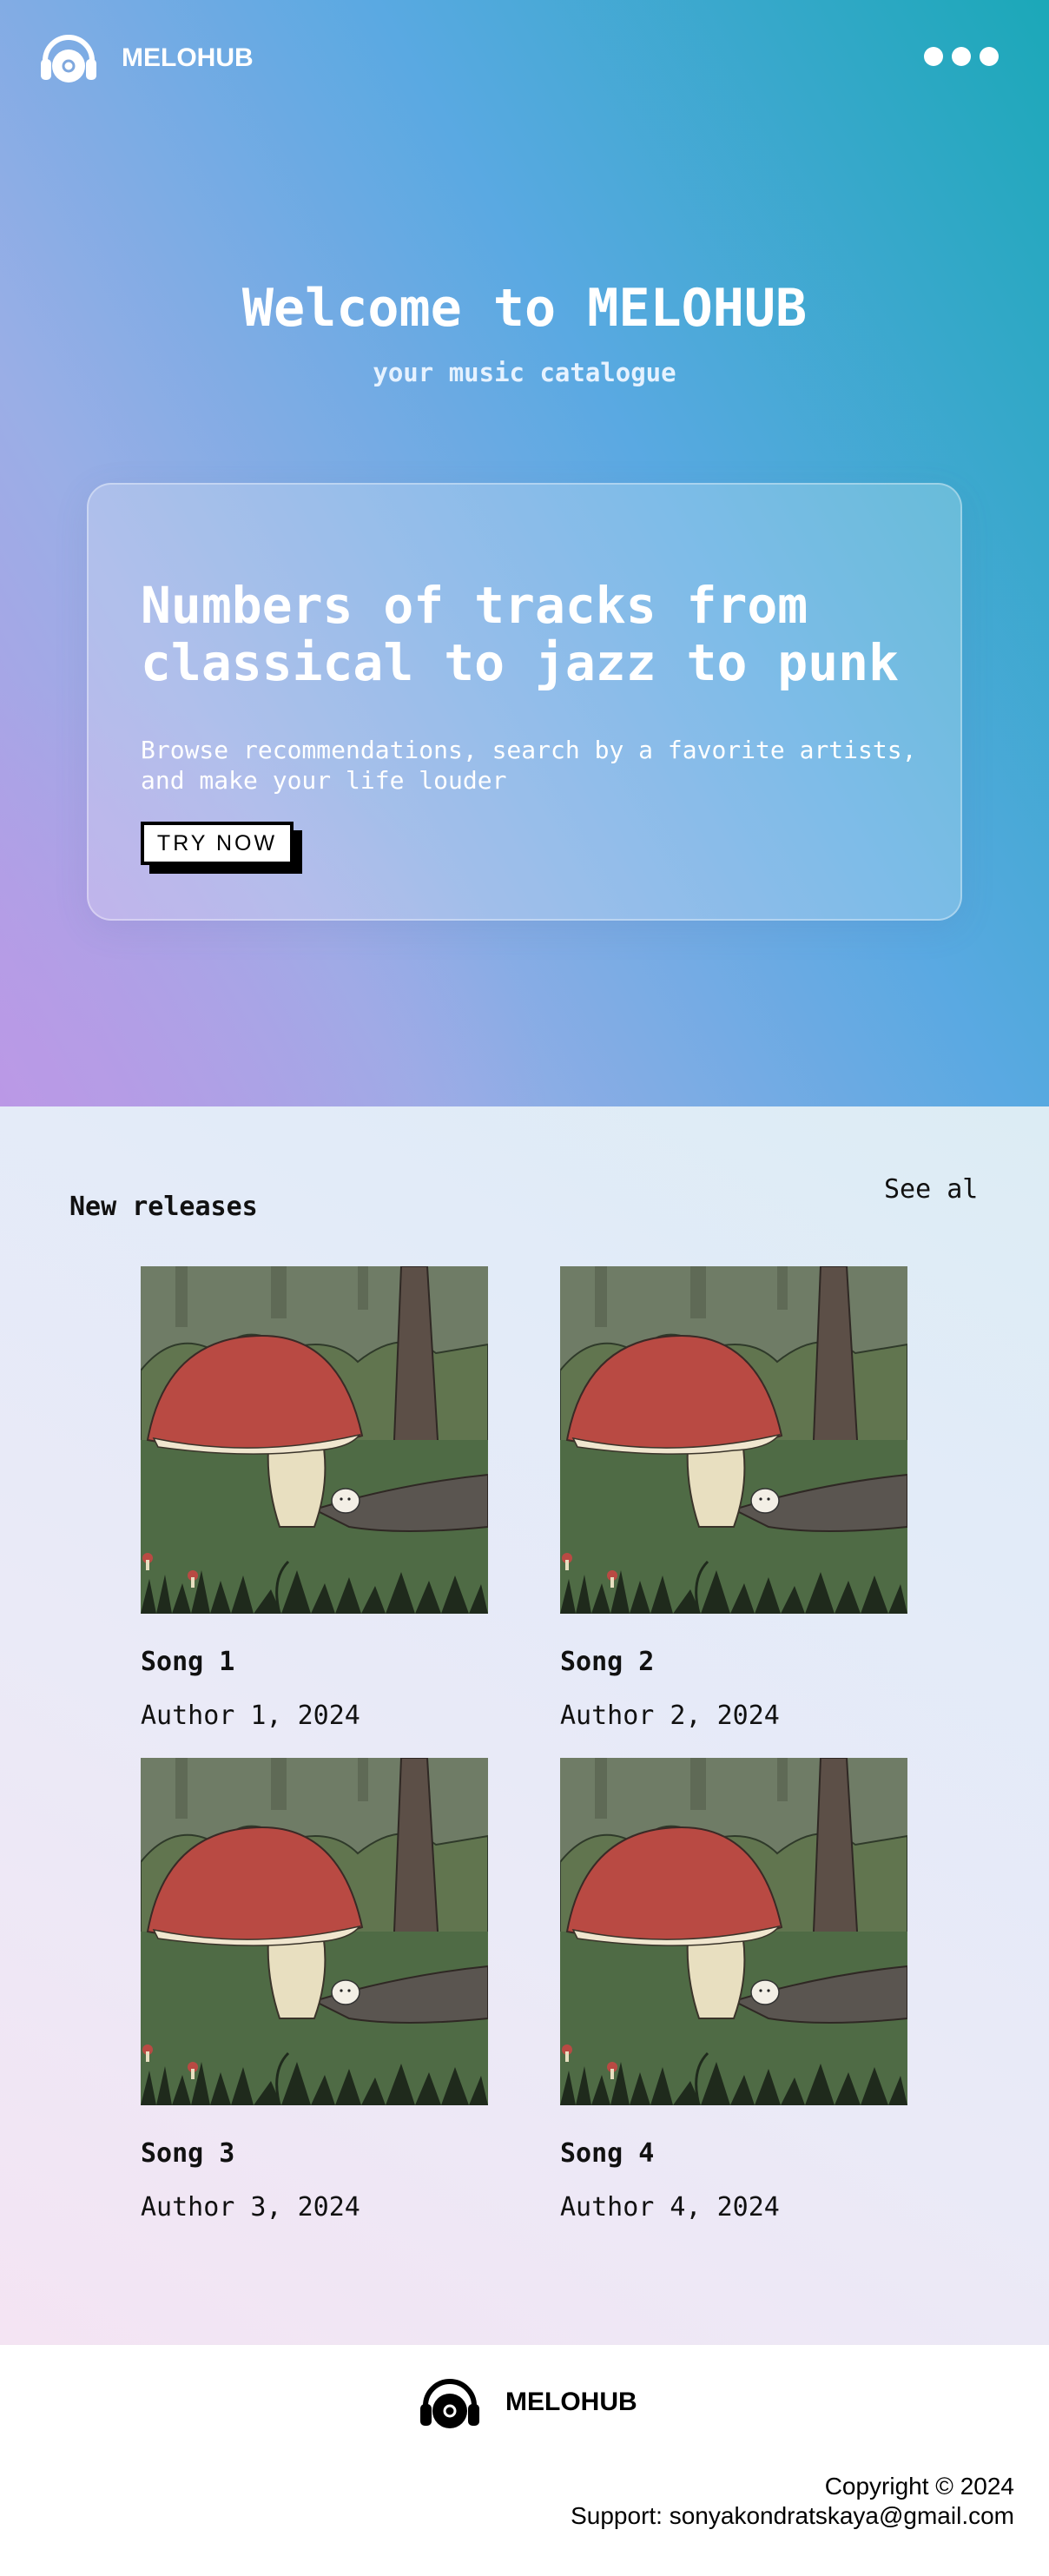 The width and height of the screenshot is (1049, 2576). I want to click on release-card: Song 1 Author 1, 2024, so click(314, 1498).